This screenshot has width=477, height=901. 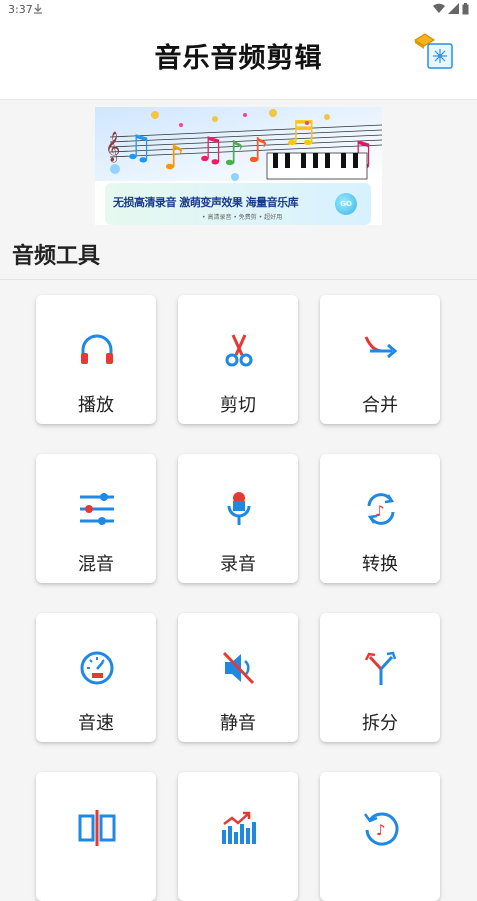 I want to click on battery-icon, so click(x=465, y=9).